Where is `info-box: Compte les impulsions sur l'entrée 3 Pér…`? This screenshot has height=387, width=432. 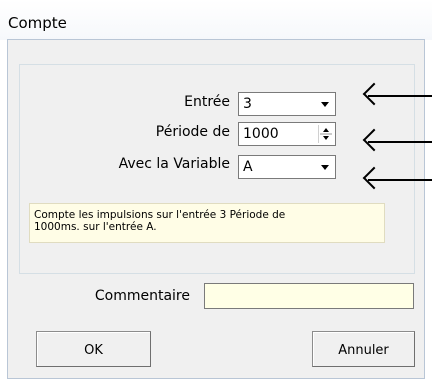 info-box: Compte les impulsions sur l'entrée 3 Pér… is located at coordinates (207, 223).